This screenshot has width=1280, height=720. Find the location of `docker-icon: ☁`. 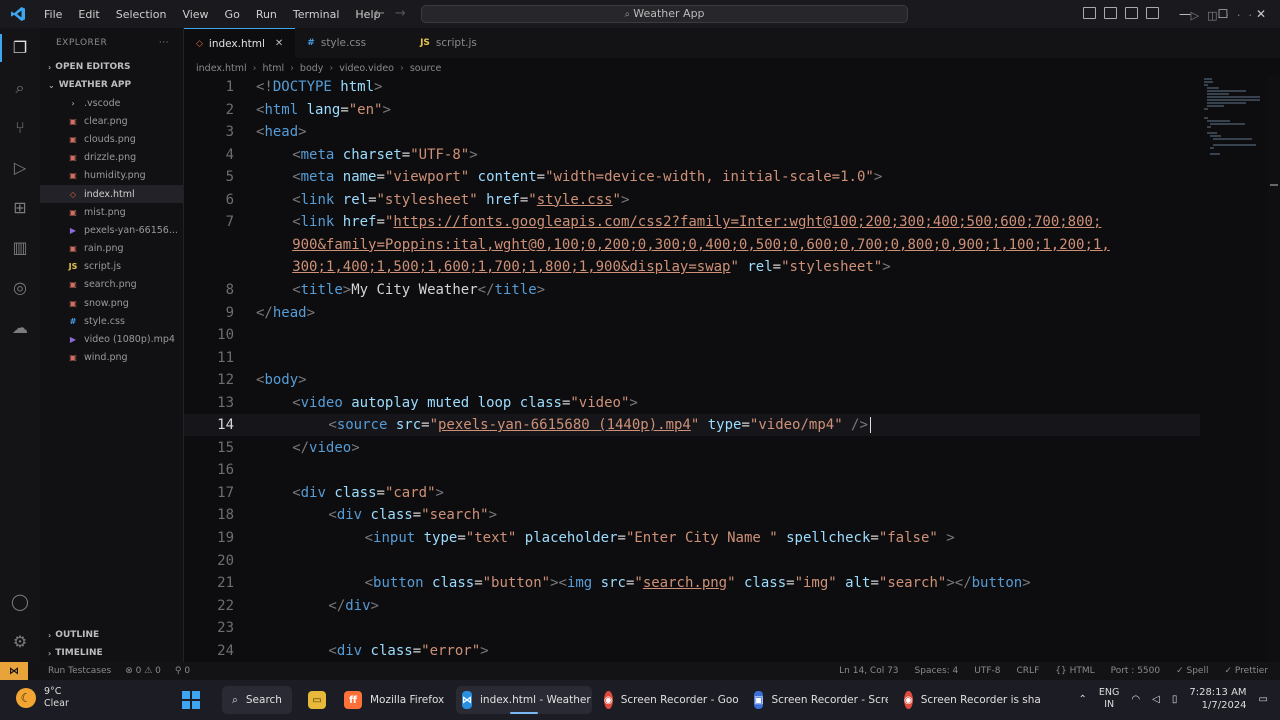

docker-icon: ☁ is located at coordinates (20, 328).